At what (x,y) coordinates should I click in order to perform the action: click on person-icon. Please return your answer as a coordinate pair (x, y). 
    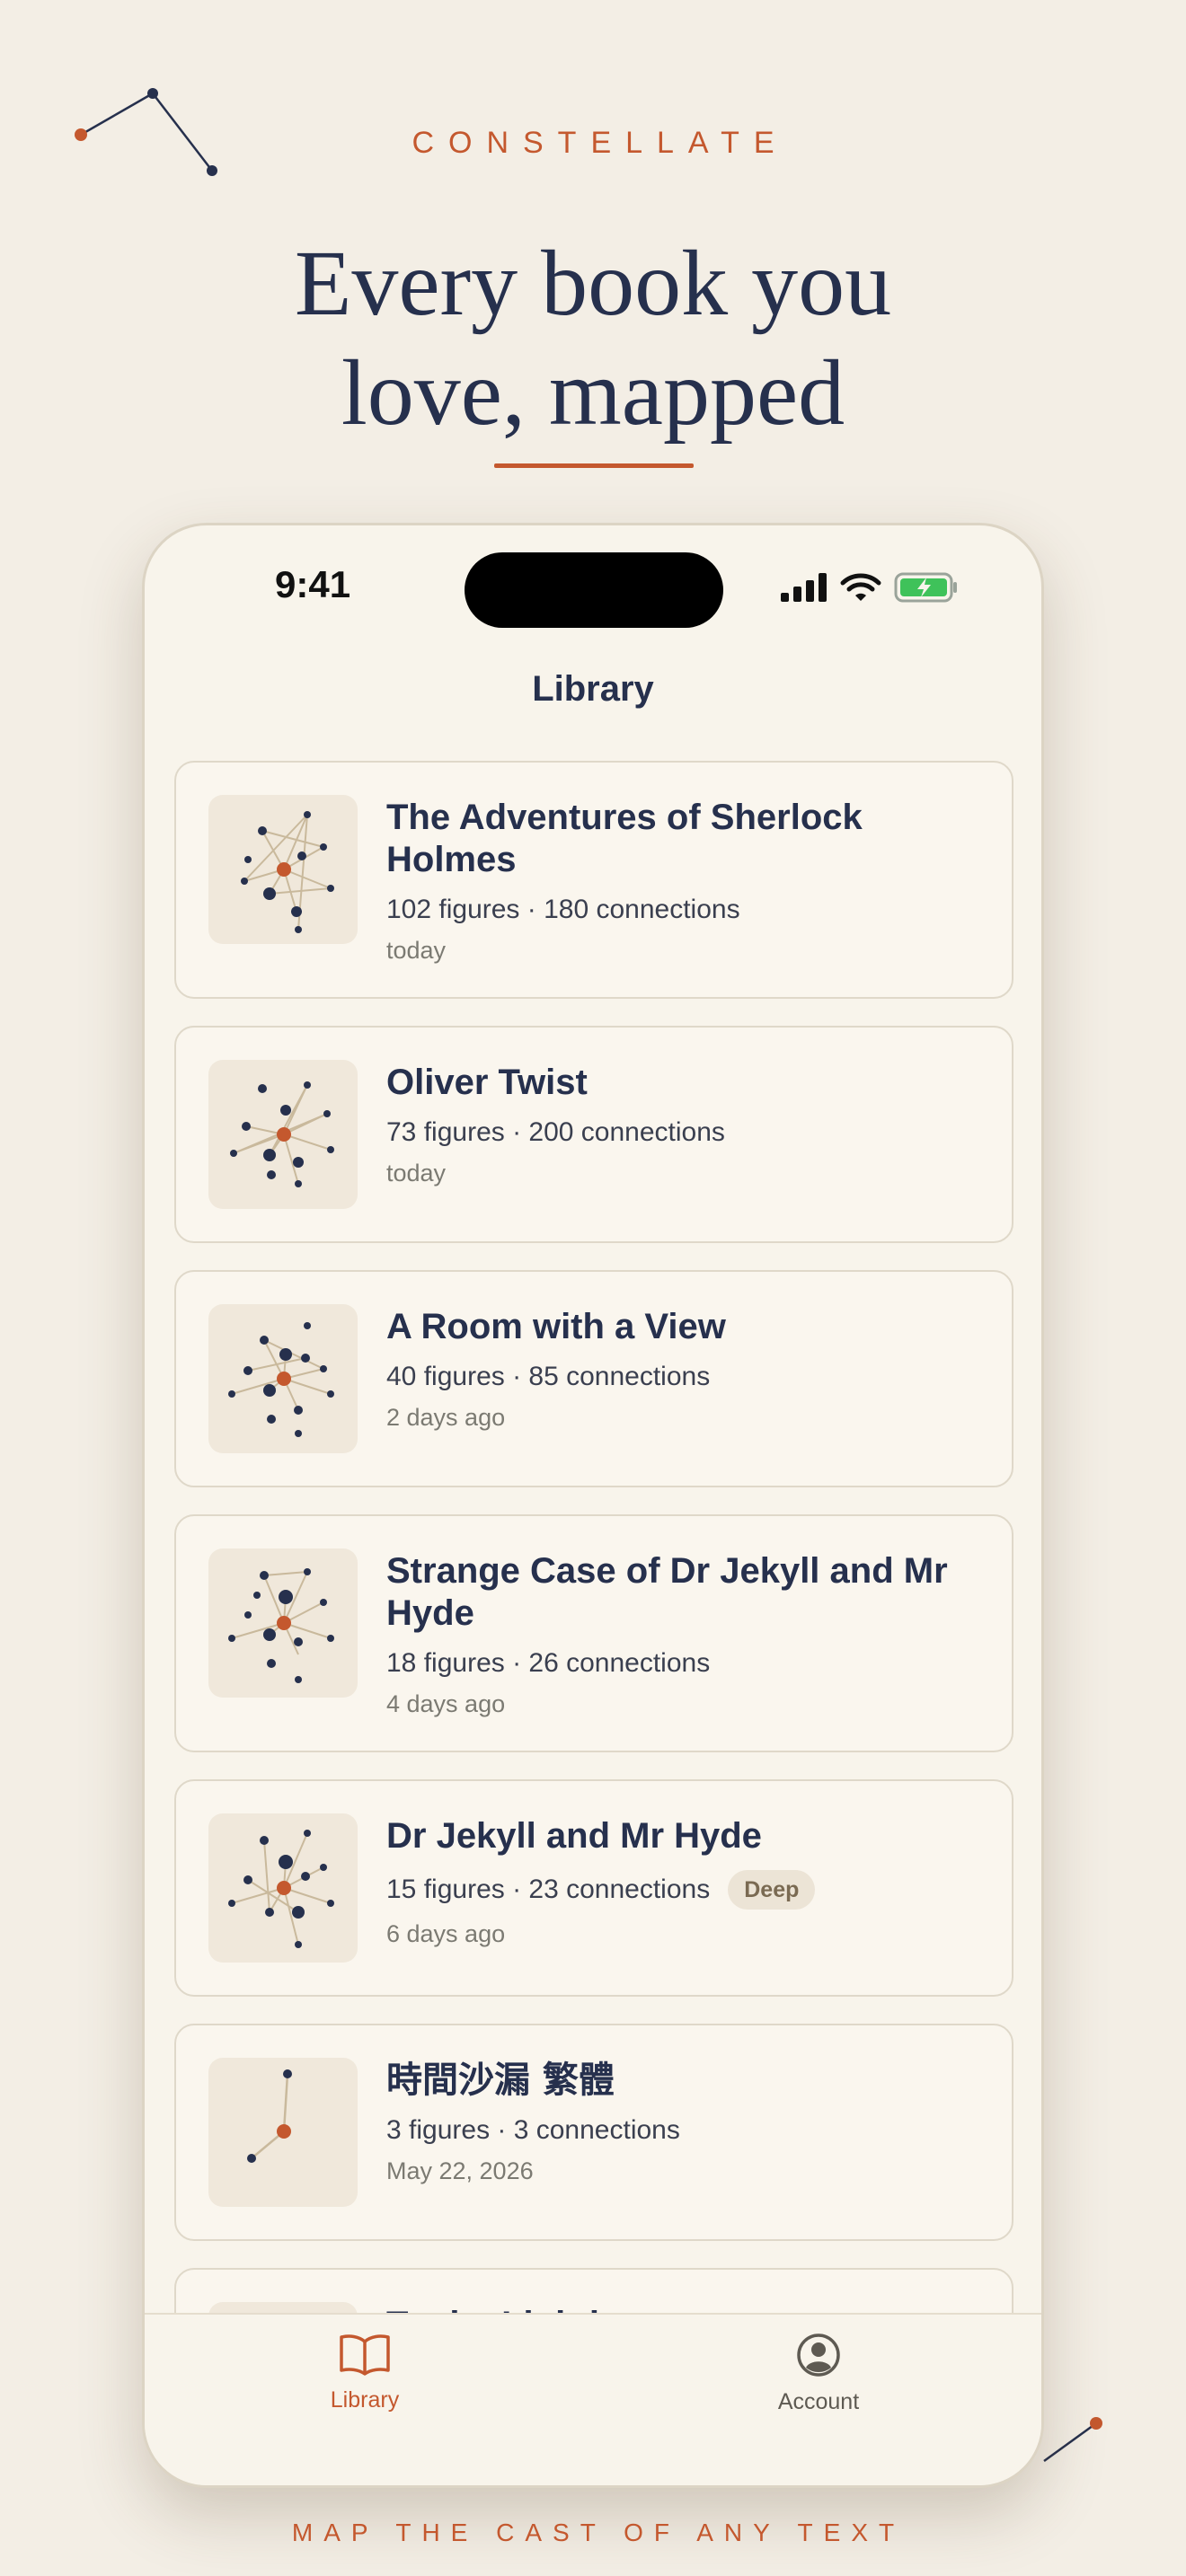
    Looking at the image, I should click on (818, 2355).